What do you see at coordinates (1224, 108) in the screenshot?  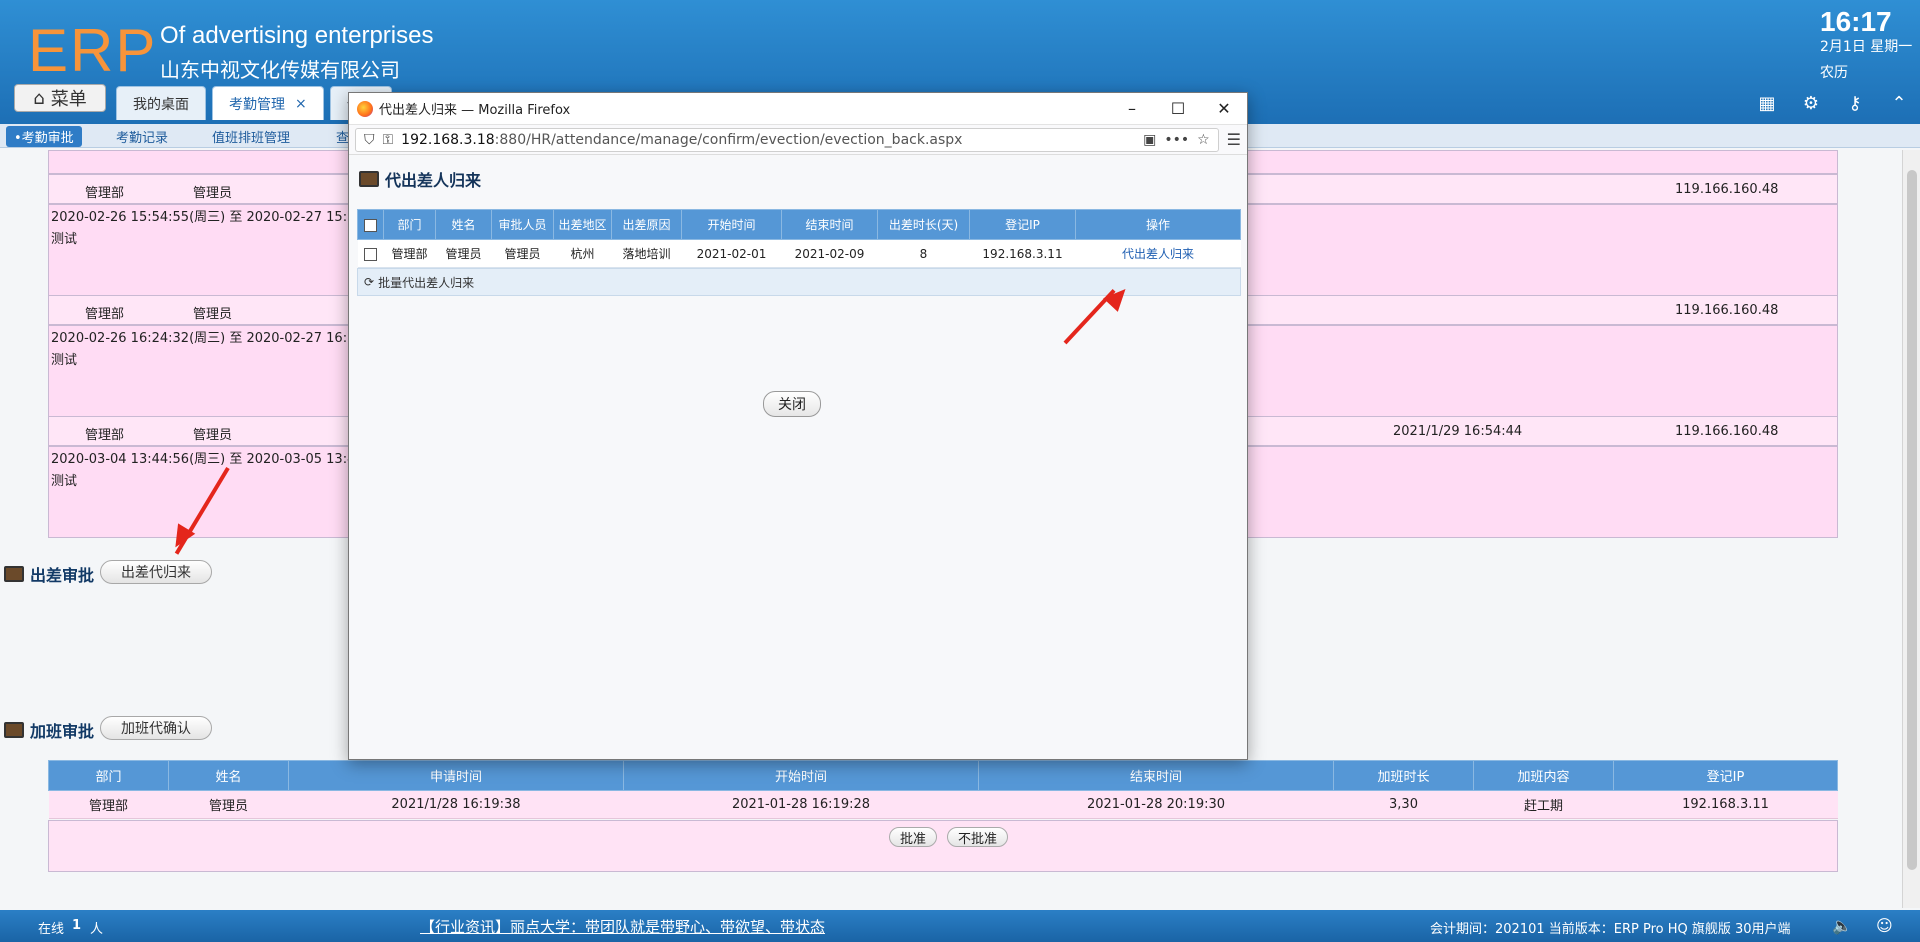 I see `close-window-icon: ✕` at bounding box center [1224, 108].